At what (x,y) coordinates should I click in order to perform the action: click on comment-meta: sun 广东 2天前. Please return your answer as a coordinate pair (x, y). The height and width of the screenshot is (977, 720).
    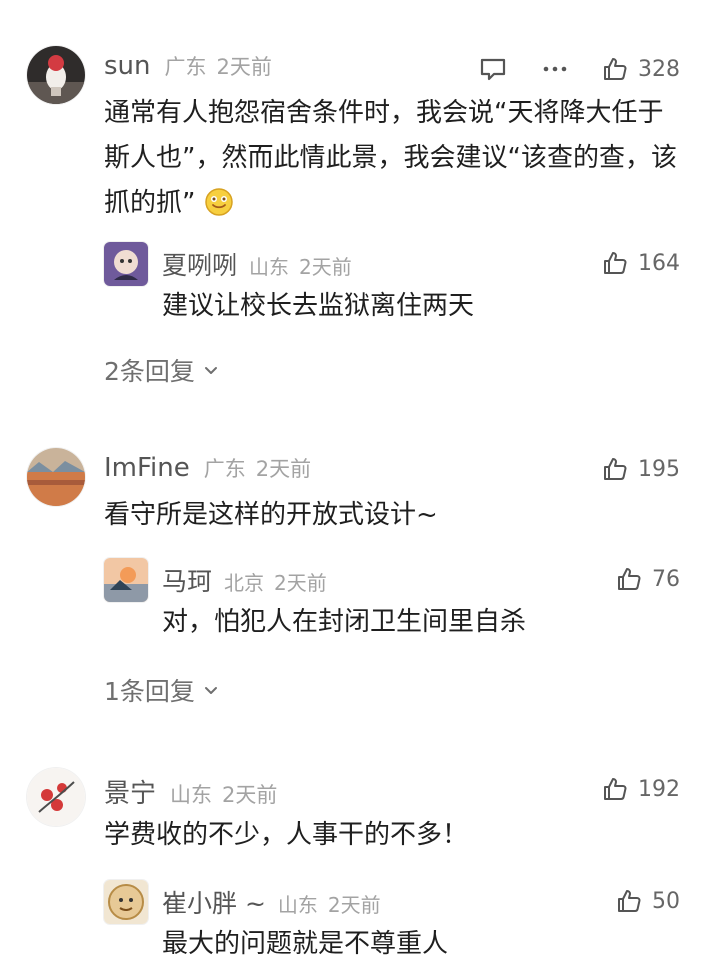
    Looking at the image, I should click on (188, 68).